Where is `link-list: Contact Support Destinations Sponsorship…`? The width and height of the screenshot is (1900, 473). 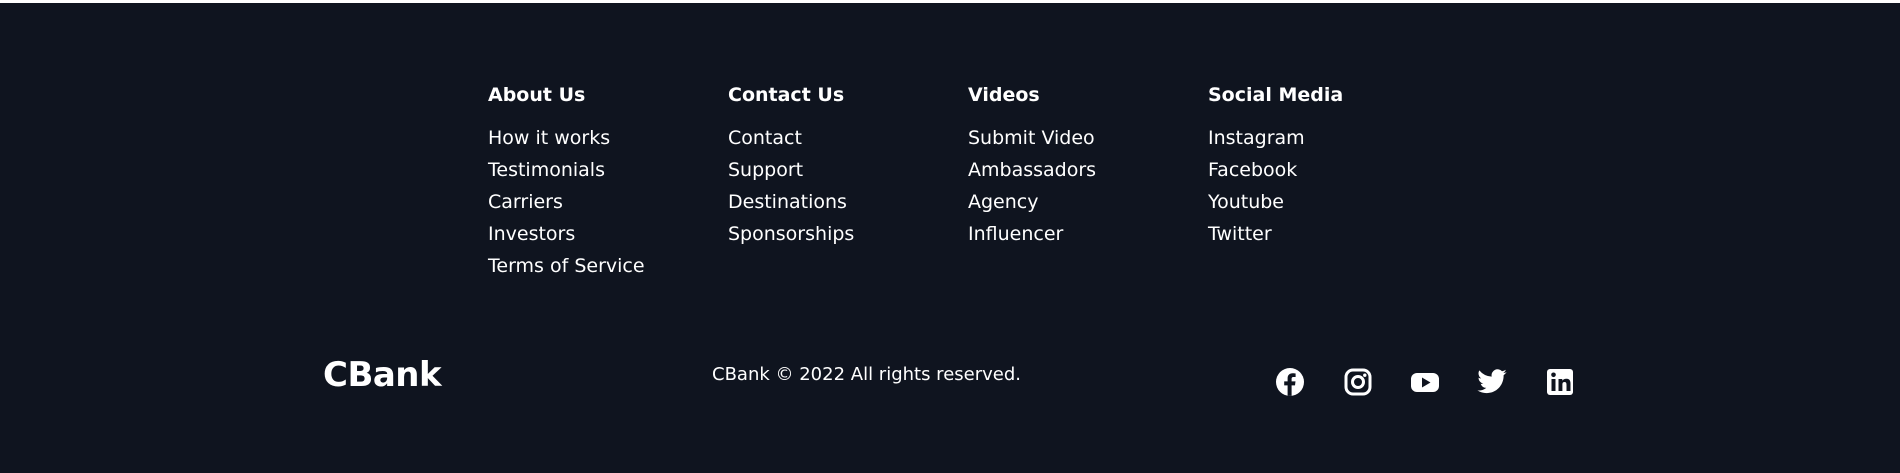 link-list: Contact Support Destinations Sponsorship… is located at coordinates (848, 186).